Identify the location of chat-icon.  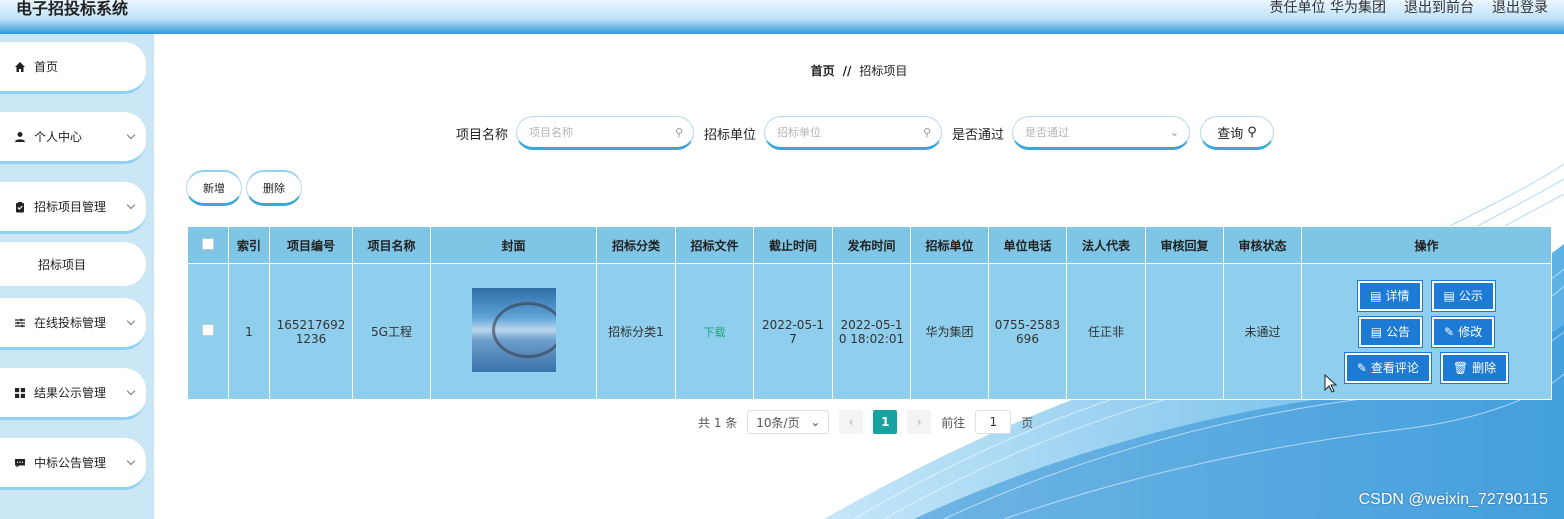
(20, 463).